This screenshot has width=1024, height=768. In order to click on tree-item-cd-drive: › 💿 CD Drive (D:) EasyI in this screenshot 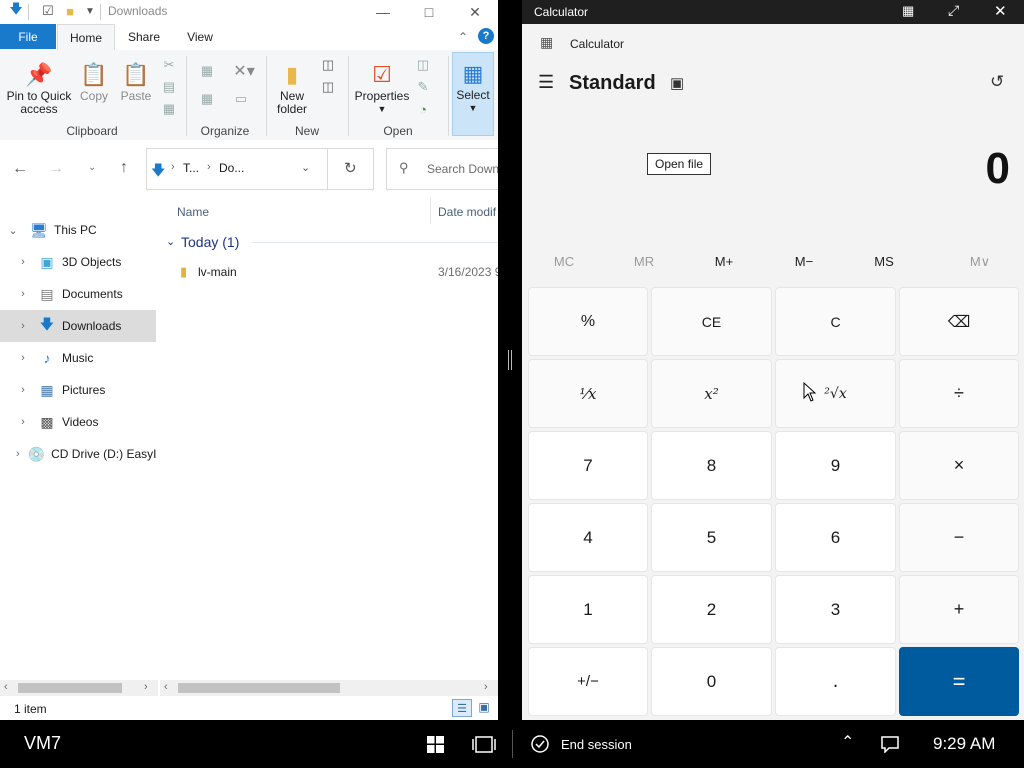, I will do `click(78, 454)`.